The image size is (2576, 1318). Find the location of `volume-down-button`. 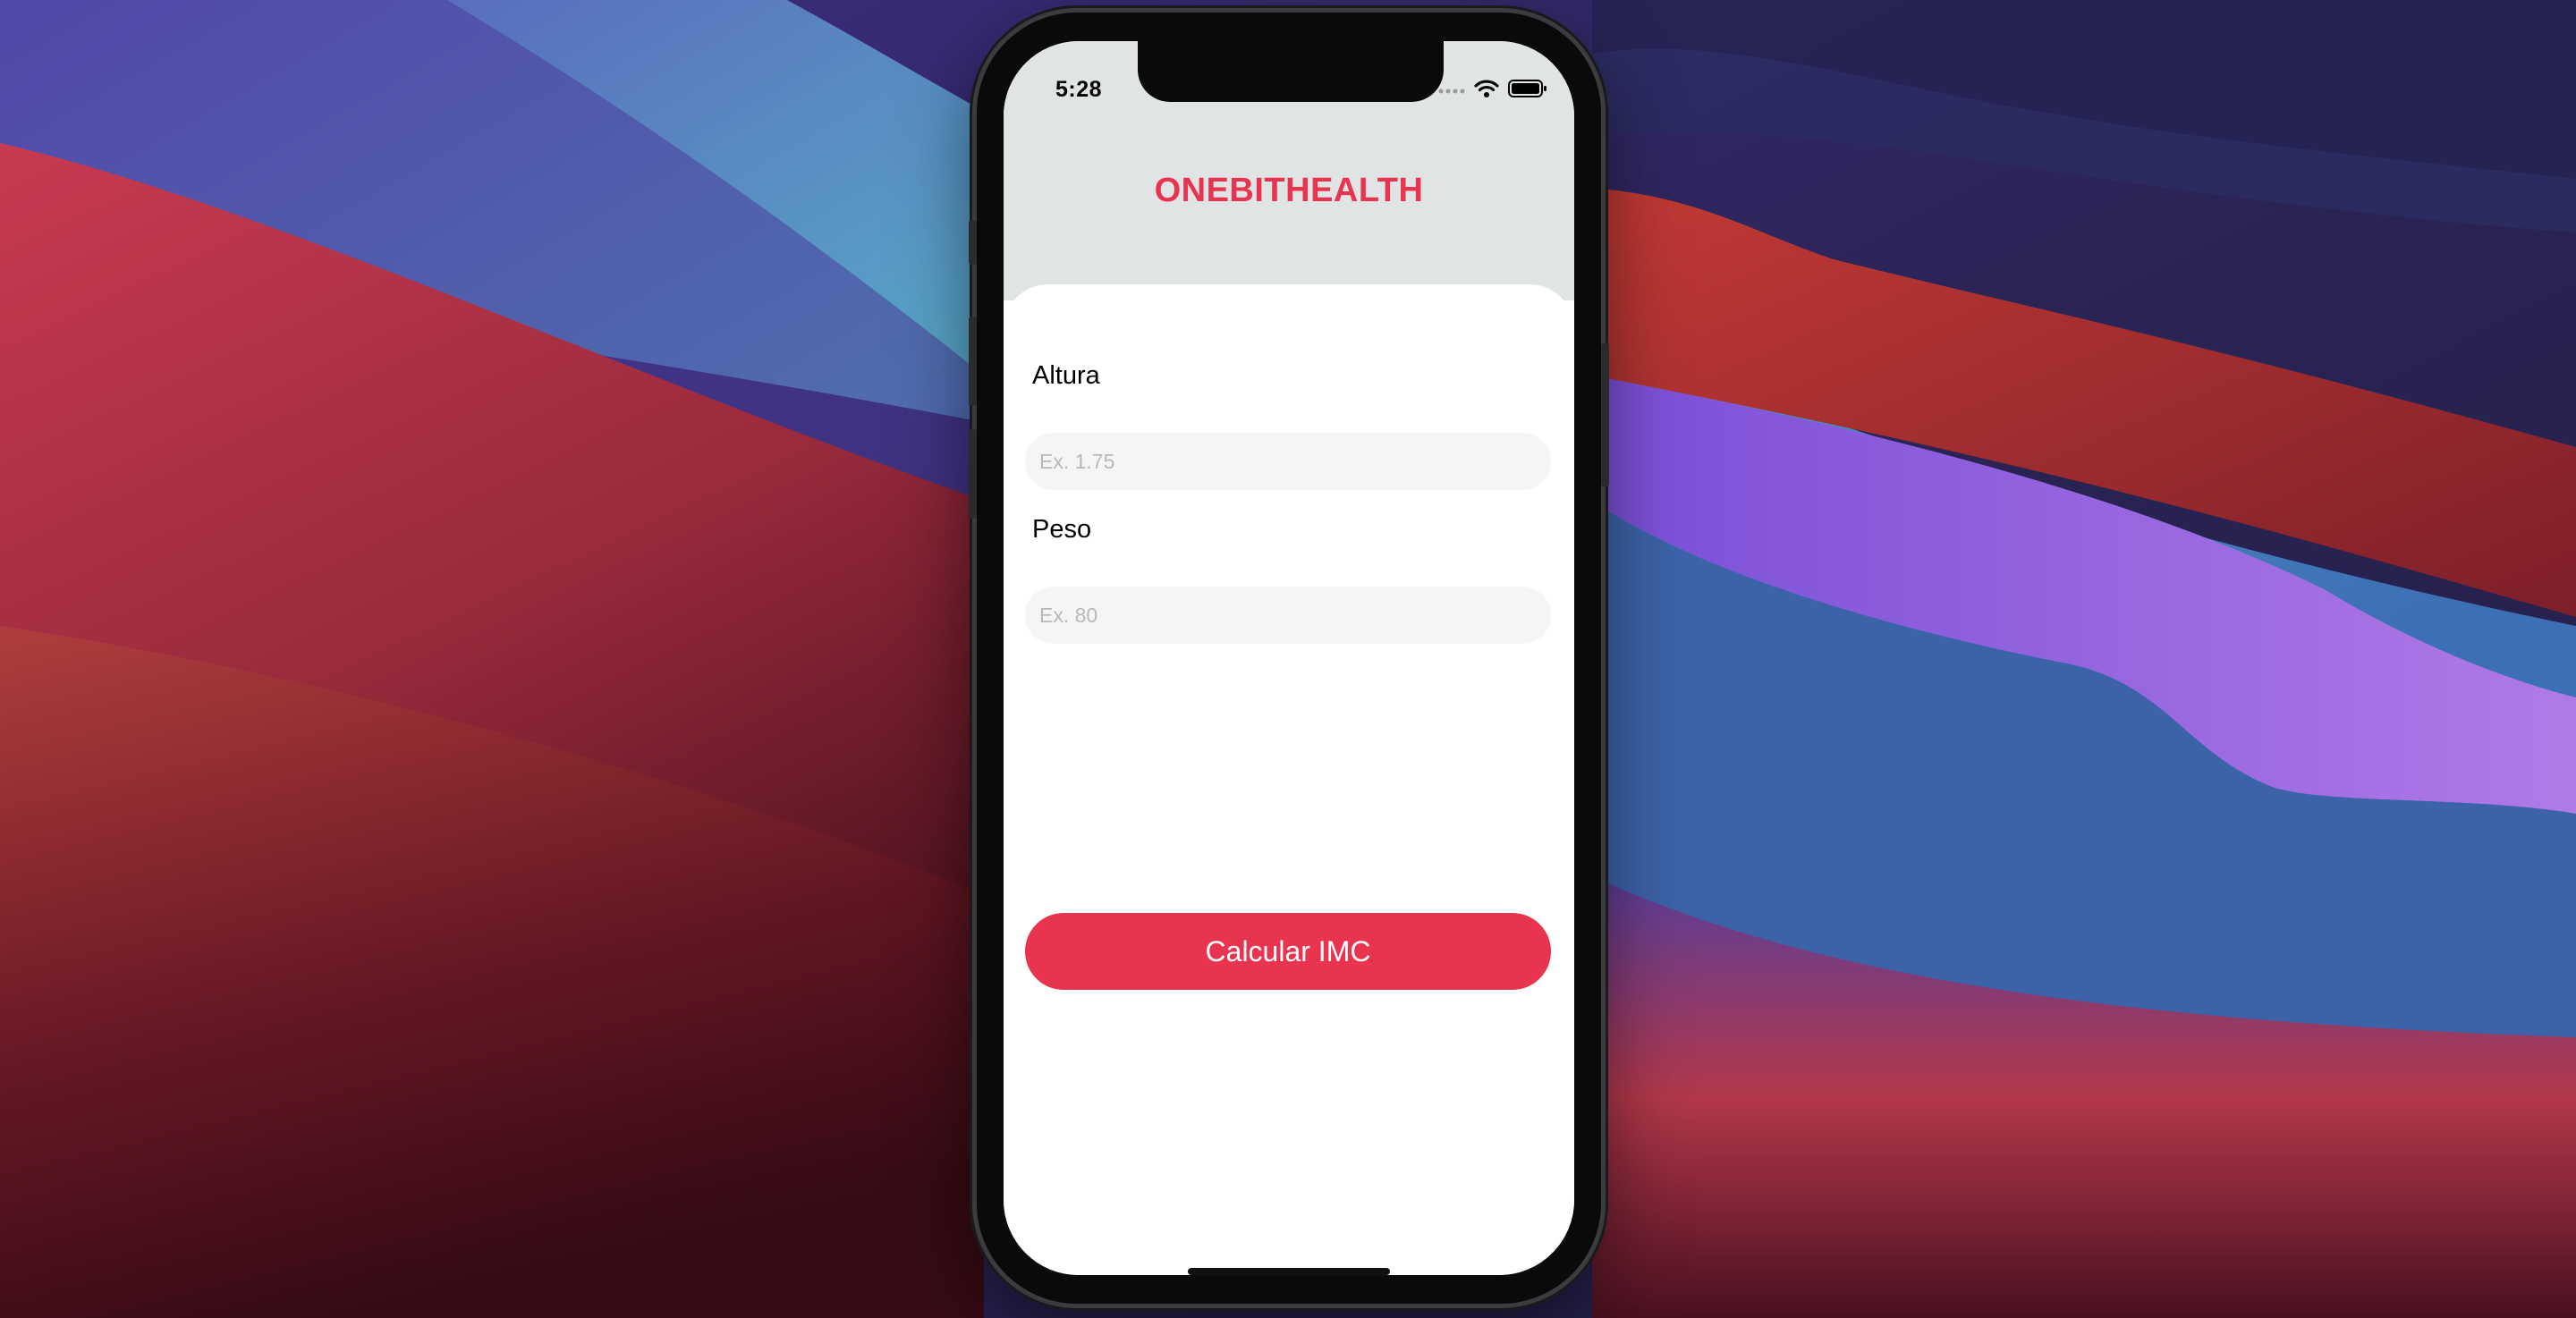

volume-down-button is located at coordinates (973, 474).